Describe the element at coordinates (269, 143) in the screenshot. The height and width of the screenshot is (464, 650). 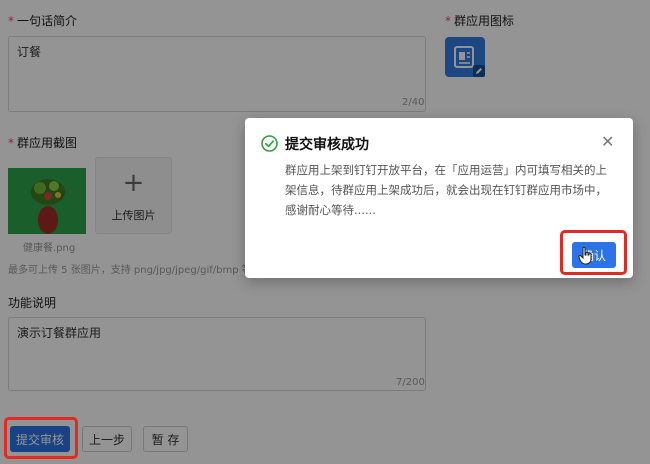
I see `check-circle-icon` at that location.